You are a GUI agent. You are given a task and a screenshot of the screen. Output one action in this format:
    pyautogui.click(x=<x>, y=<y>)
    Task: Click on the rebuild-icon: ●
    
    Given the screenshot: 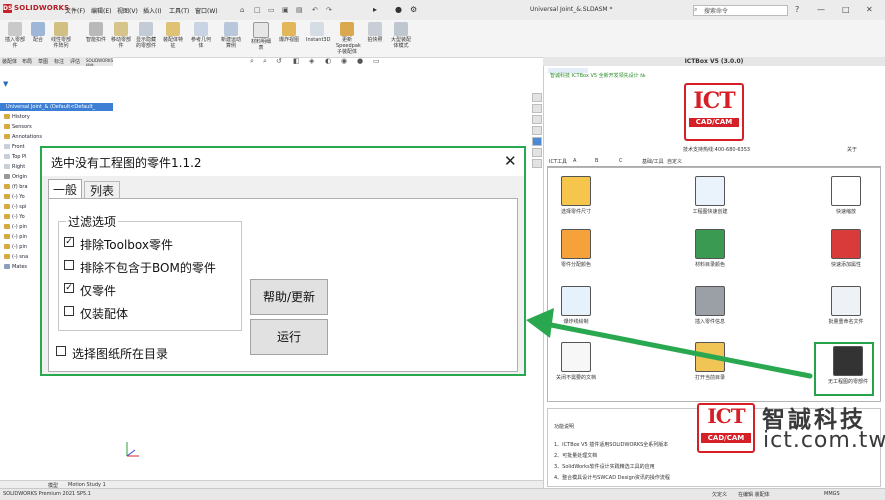 What is the action you would take?
    pyautogui.click(x=398, y=9)
    